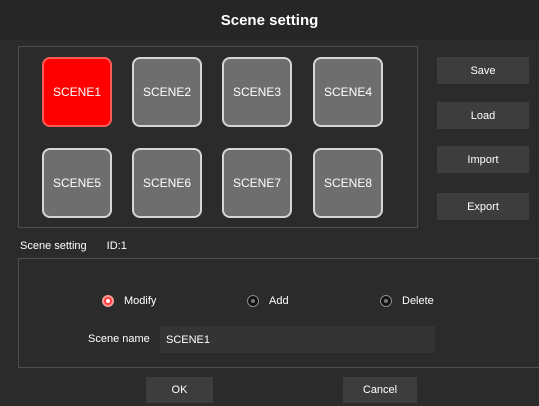 Image resolution: width=539 pixels, height=406 pixels. Describe the element at coordinates (257, 183) in the screenshot. I see `scene-button-7: SCENE7` at that location.